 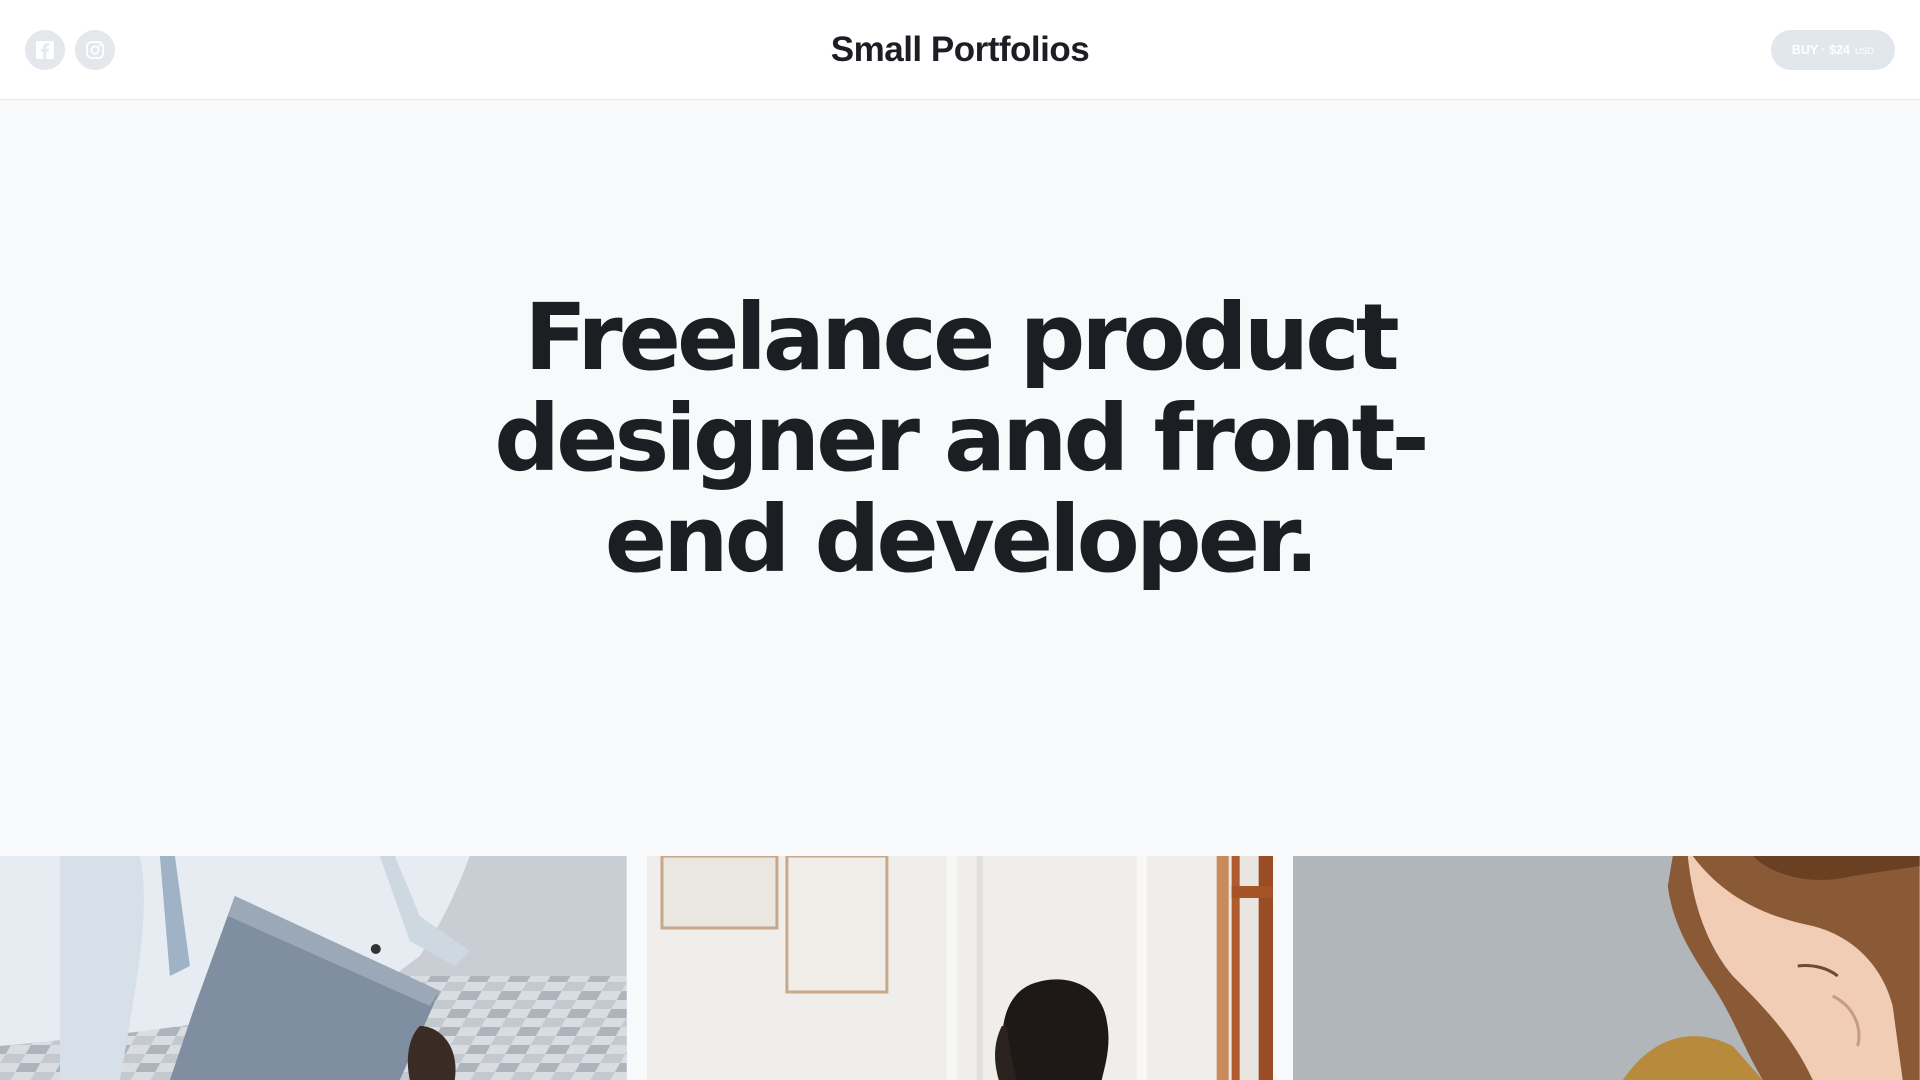 I want to click on facebook-link, so click(x=45, y=50).